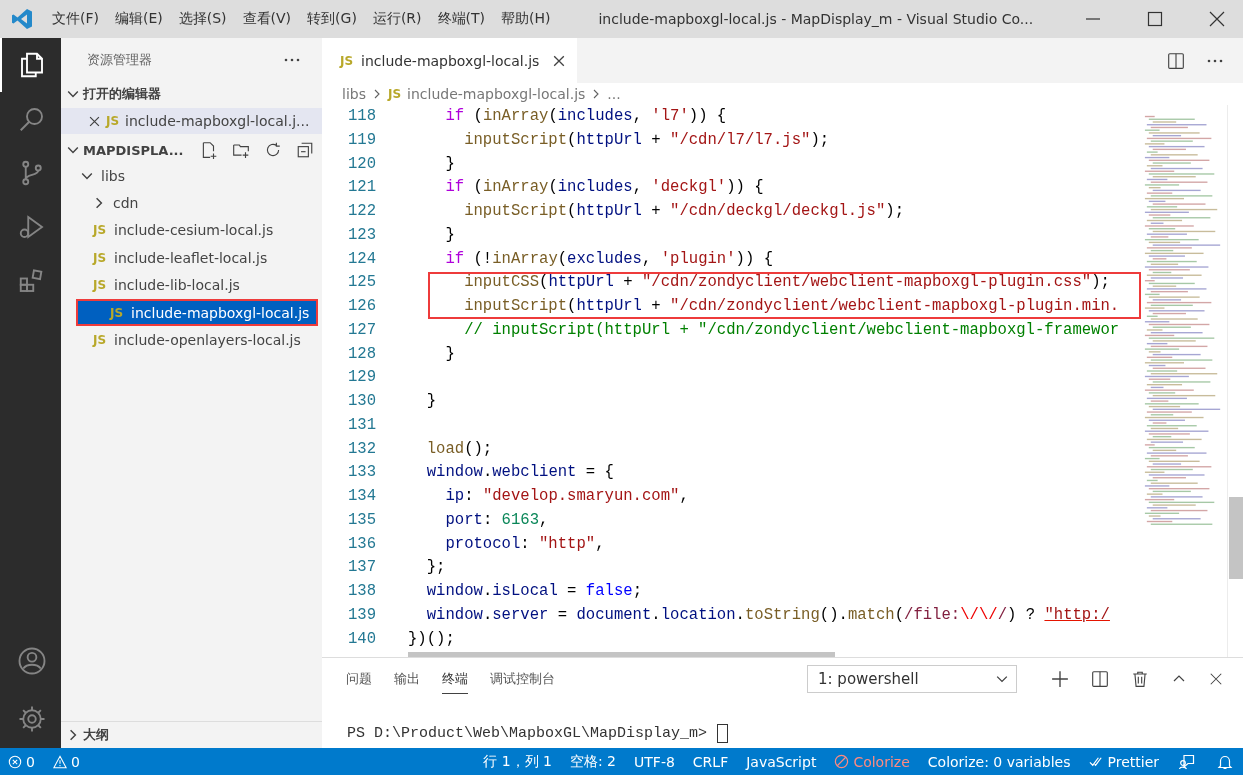 This screenshot has height=775, width=1243. I want to click on breadcrumb-item: include-mapboxgl-local.js, so click(496, 94).